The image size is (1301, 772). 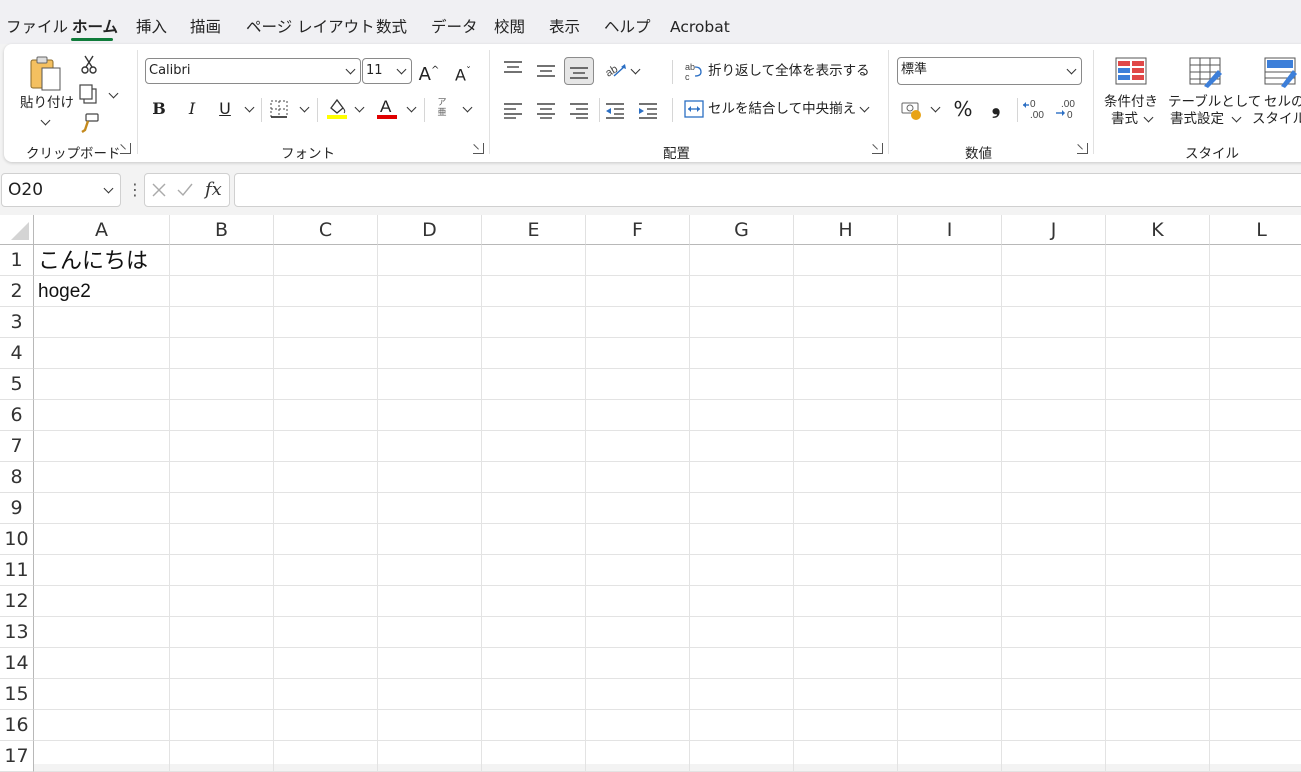 I want to click on format-as-table-label-1: テーブルとして, so click(x=1214, y=102).